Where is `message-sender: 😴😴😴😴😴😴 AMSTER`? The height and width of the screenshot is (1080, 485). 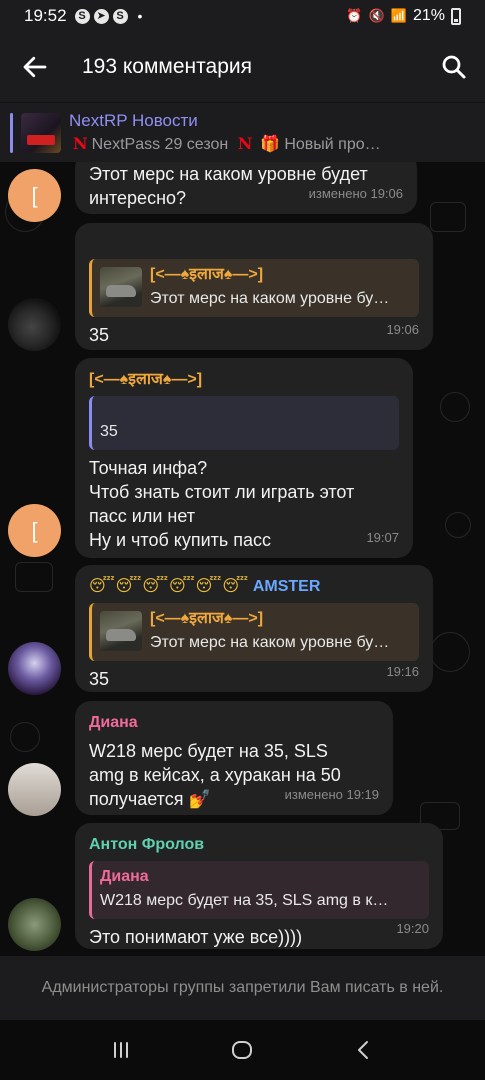
message-sender: 😴😴😴😴😴😴 AMSTER is located at coordinates (254, 587).